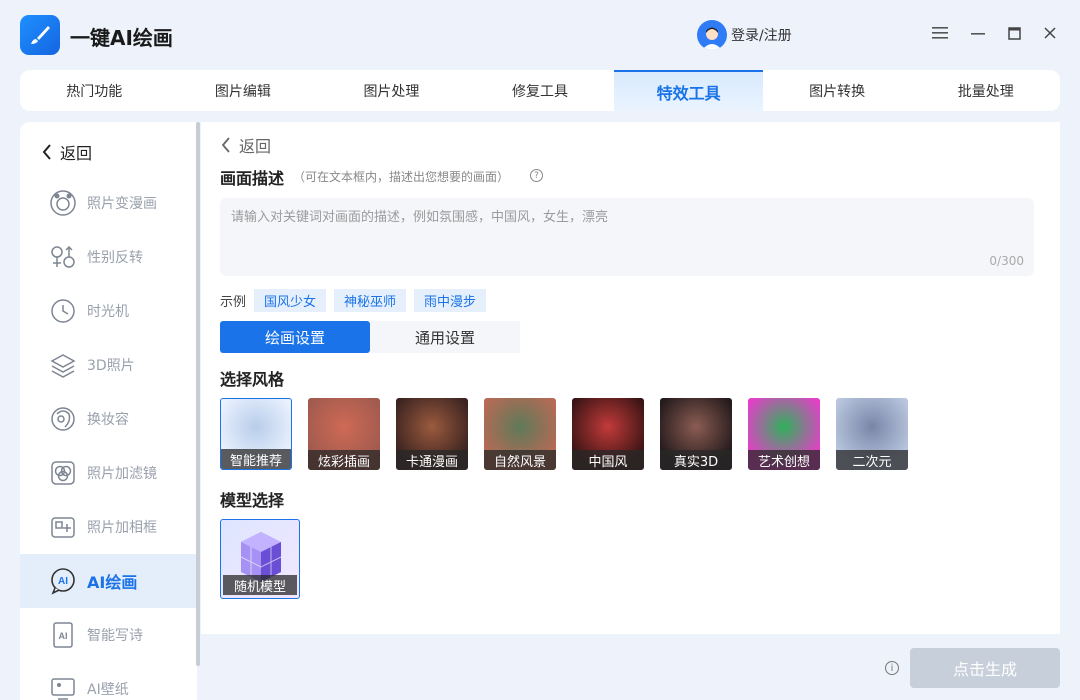 The width and height of the screenshot is (1080, 700). Describe the element at coordinates (520, 460) in the screenshot. I see `style-label: 自然风景` at that location.